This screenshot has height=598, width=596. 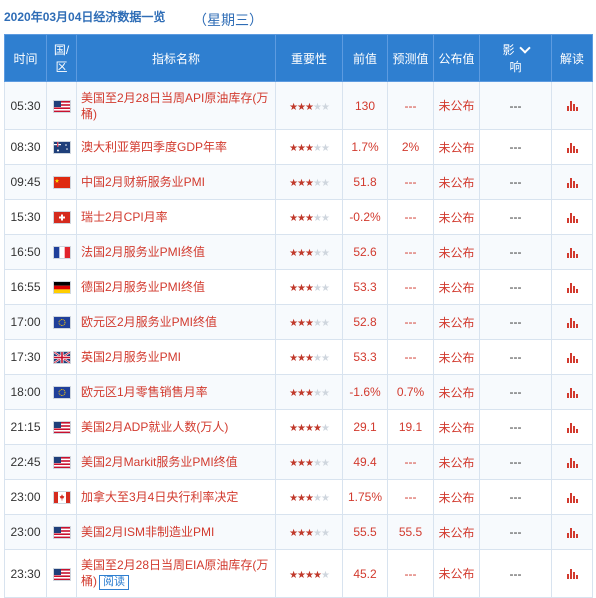 I want to click on row-time: 05:30, so click(x=25, y=105).